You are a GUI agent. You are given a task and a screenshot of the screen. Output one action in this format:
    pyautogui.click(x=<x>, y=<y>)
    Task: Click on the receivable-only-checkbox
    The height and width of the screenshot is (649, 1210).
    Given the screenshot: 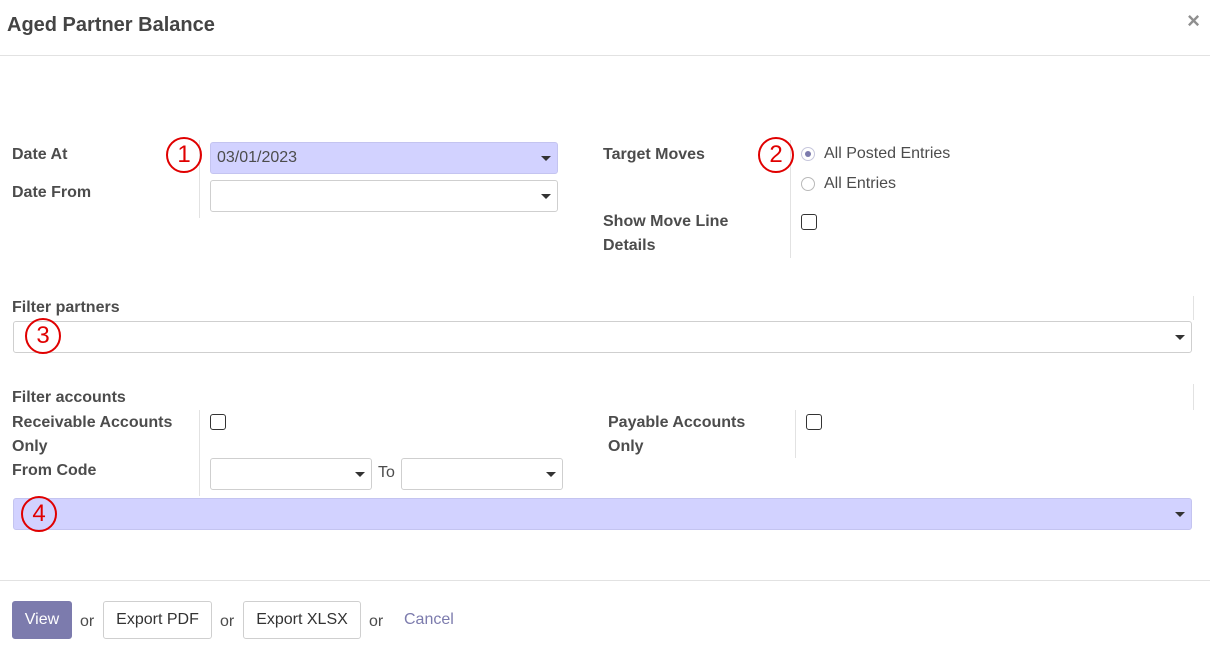 What is the action you would take?
    pyautogui.click(x=218, y=422)
    